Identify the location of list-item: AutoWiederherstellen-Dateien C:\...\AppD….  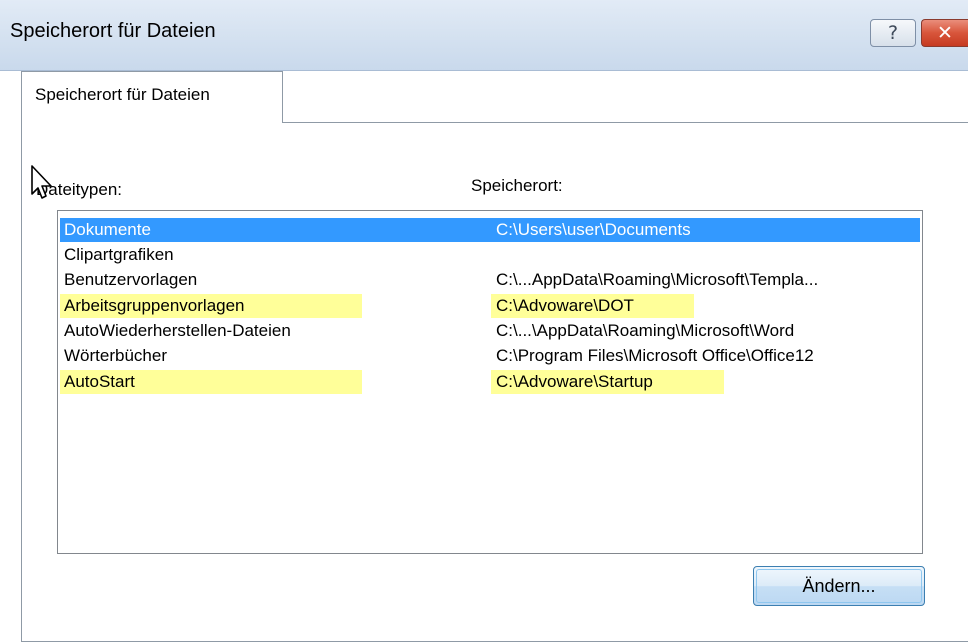
(490, 331).